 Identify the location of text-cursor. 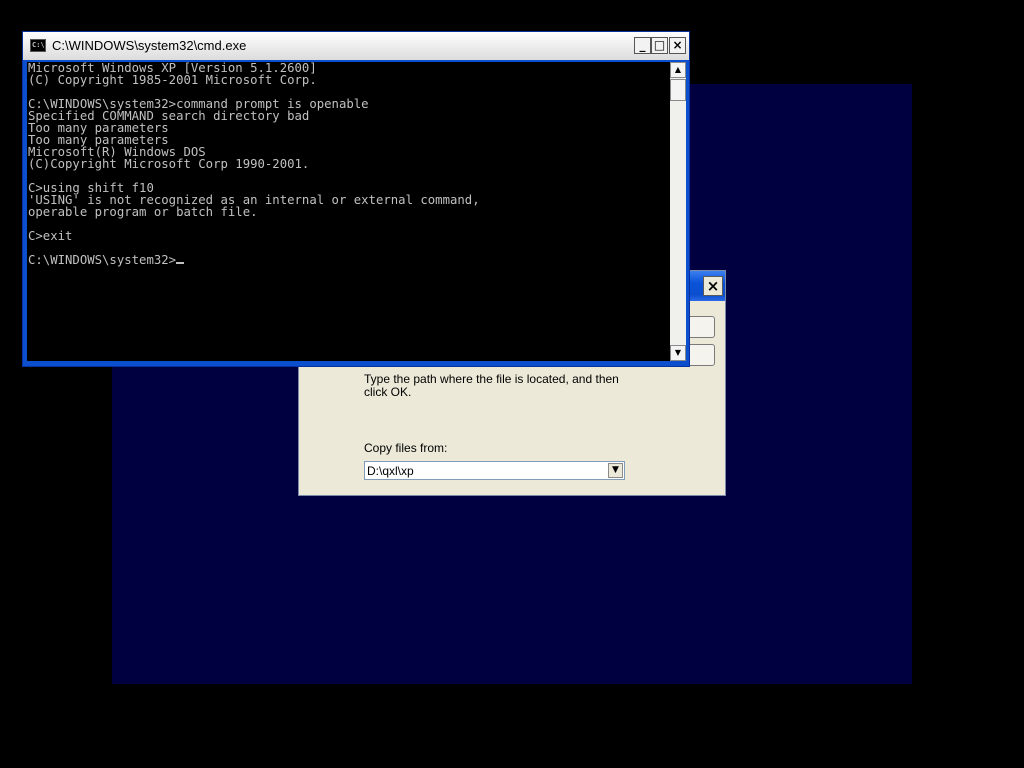
(180, 263).